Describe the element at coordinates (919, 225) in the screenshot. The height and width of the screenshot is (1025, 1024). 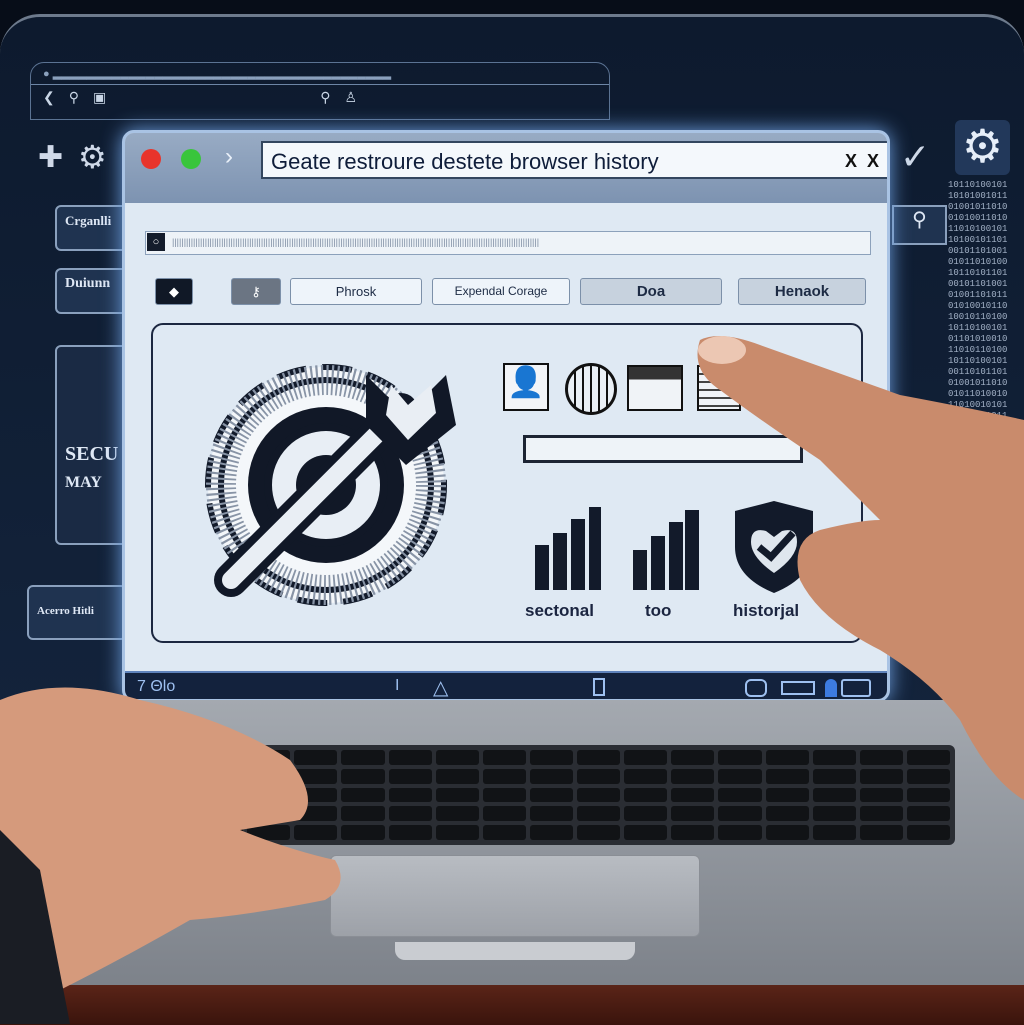
I see `search-icon: ⚲` at that location.